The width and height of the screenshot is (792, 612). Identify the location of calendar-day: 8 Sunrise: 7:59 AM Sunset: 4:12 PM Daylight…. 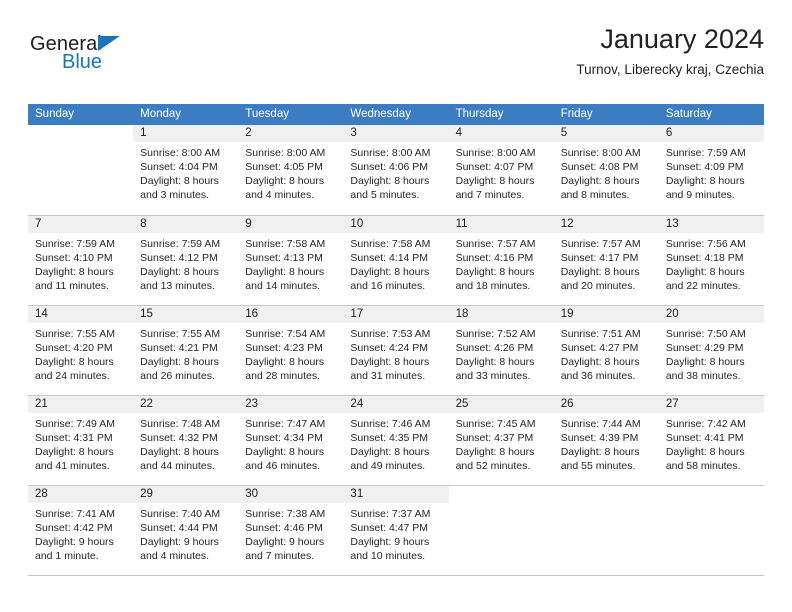
(186, 260).